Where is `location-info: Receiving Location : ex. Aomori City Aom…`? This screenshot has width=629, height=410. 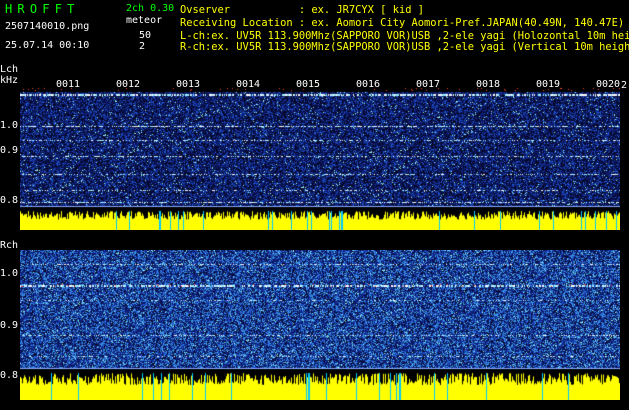
location-info: Receiving Location : ex. Aomori City Aom… is located at coordinates (402, 23).